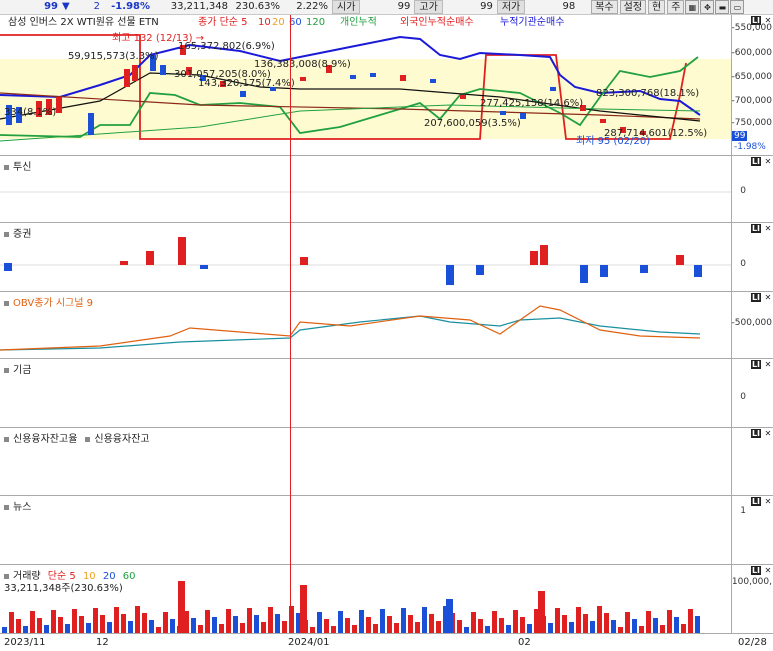 The width and height of the screenshot is (773, 651). I want to click on trust-chart, so click(365, 192).